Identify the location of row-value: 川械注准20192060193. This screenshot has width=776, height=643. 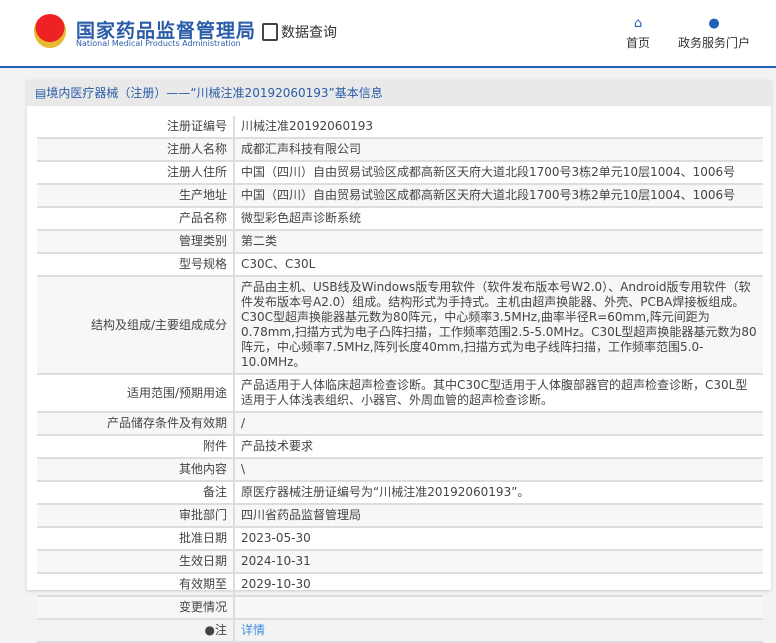
(498, 127).